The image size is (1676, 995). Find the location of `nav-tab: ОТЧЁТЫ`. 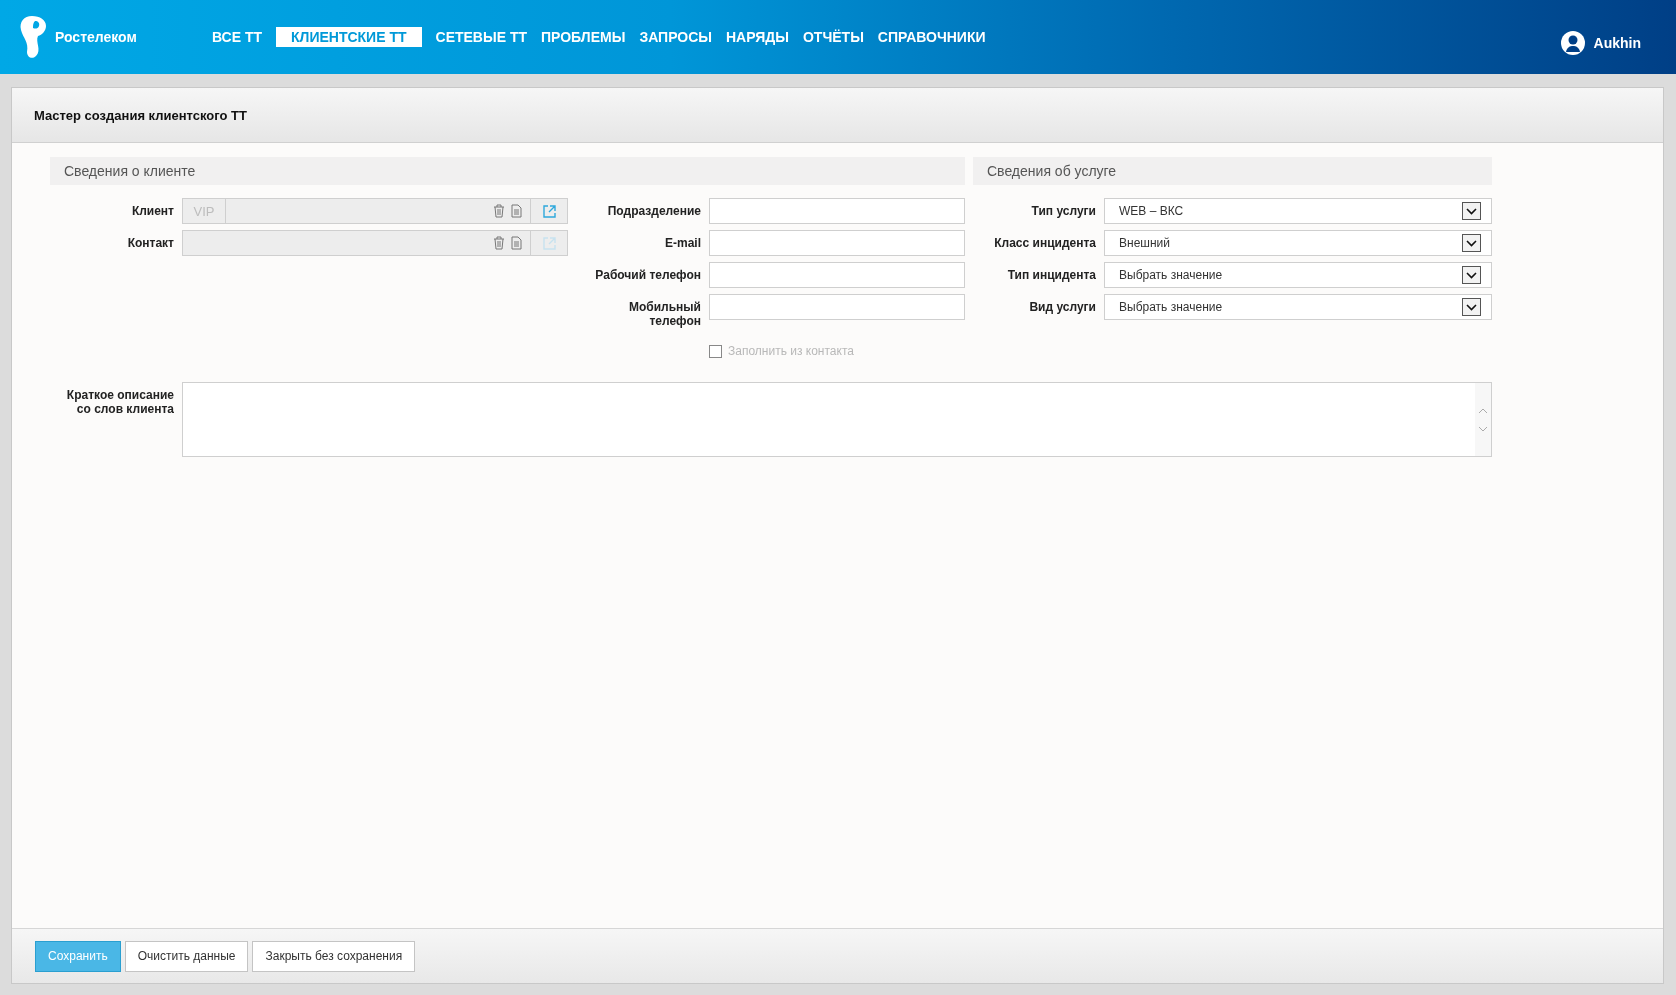

nav-tab: ОТЧЁТЫ is located at coordinates (833, 37).